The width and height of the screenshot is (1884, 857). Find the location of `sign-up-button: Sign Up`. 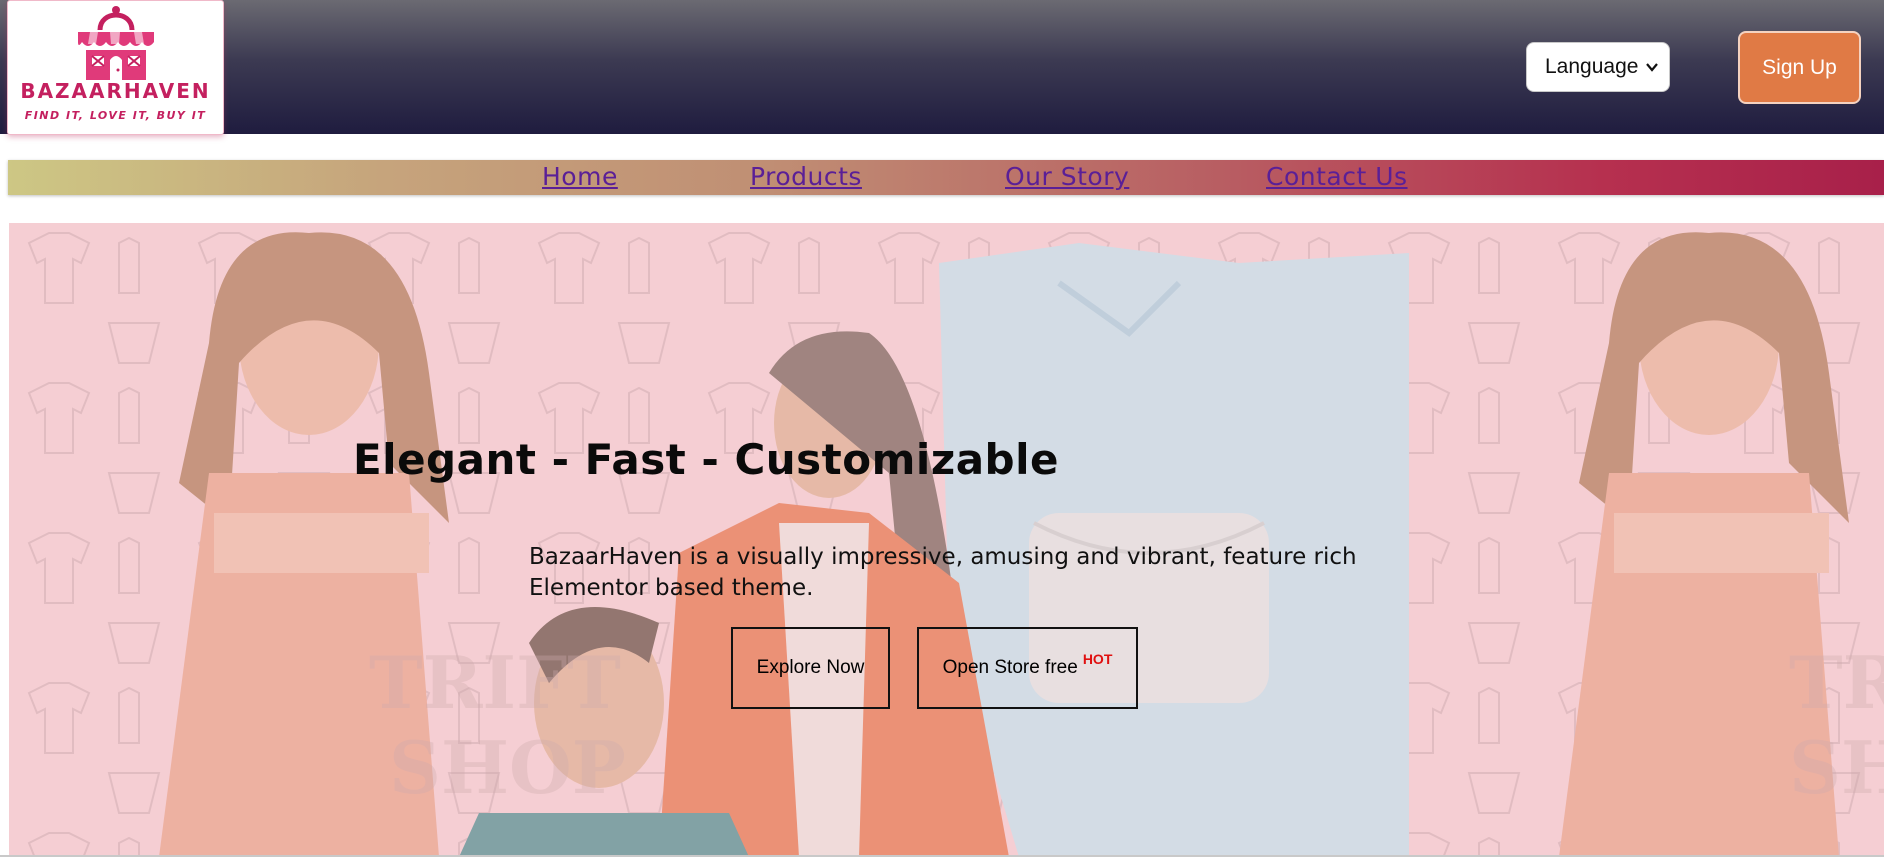

sign-up-button: Sign Up is located at coordinates (1799, 67).